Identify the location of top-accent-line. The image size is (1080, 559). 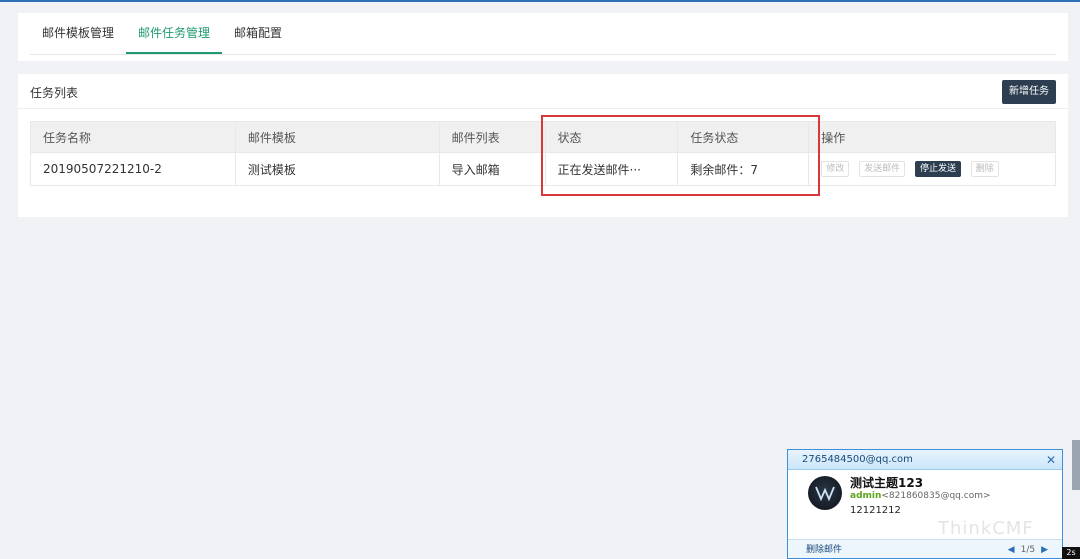
(540, 1).